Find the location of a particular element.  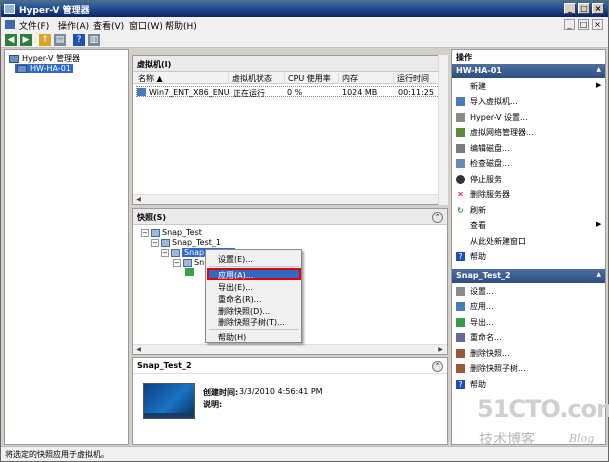

collapse-details-icon: ⌃ is located at coordinates (437, 366).